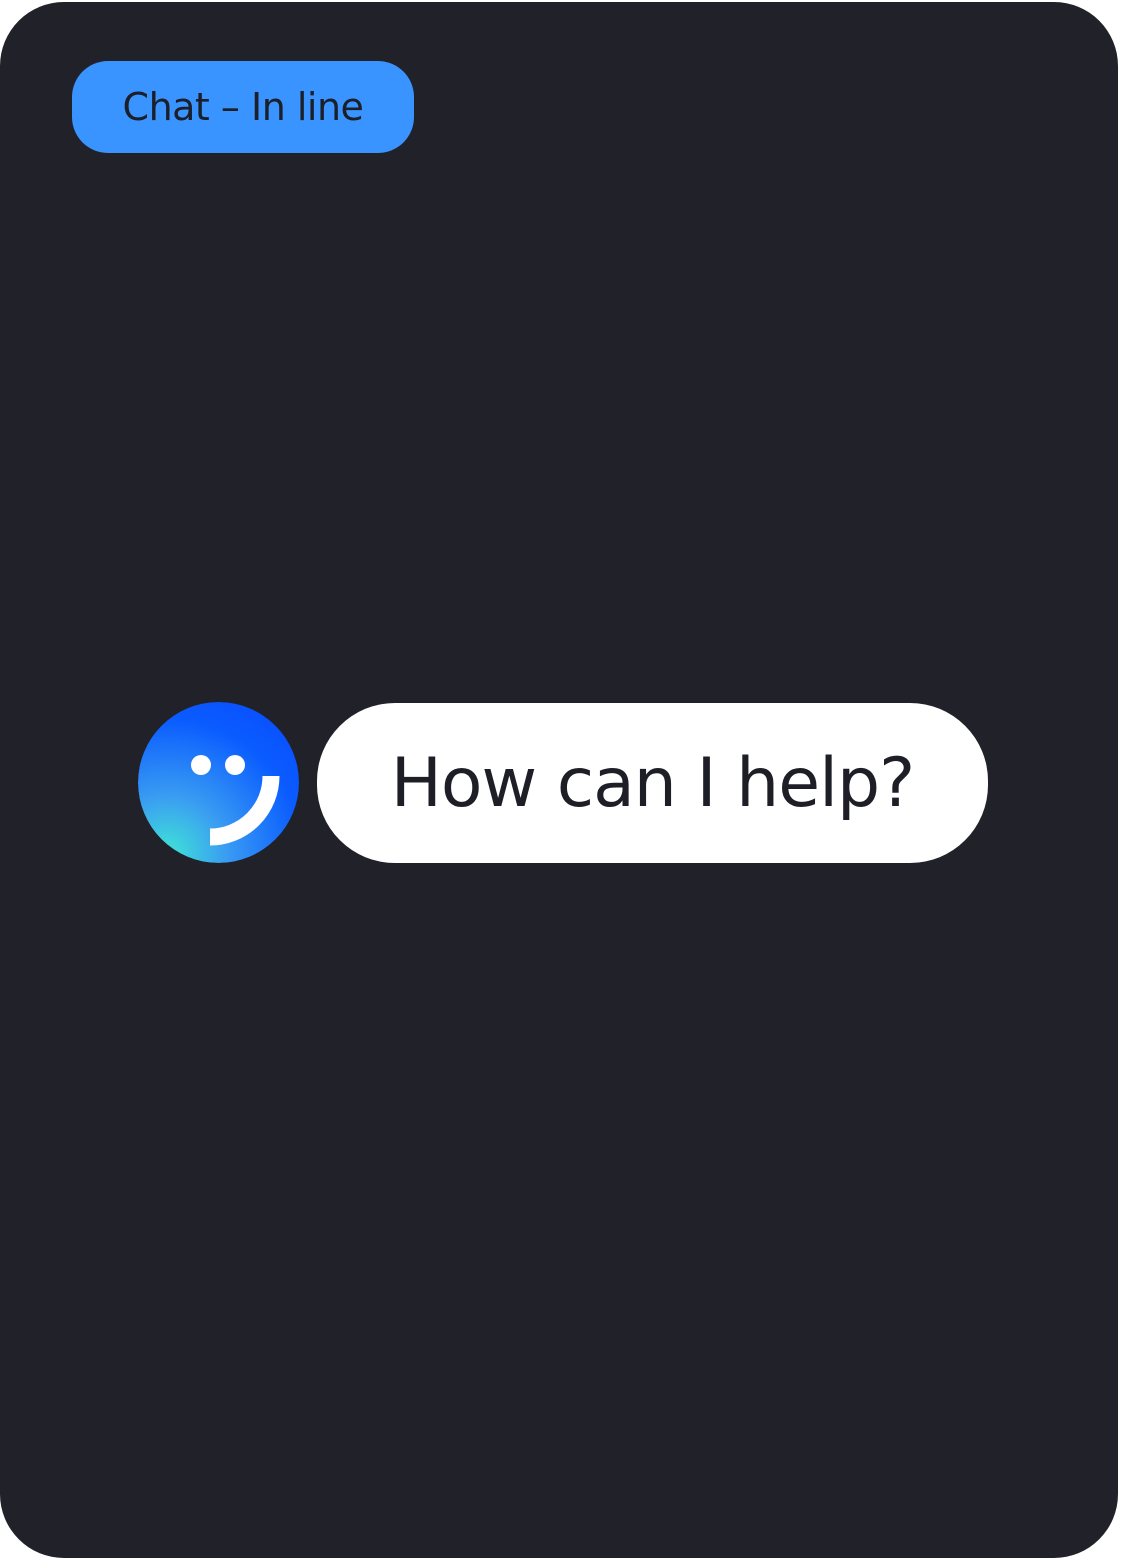 Image resolution: width=1127 pixels, height=1560 pixels. What do you see at coordinates (243, 107) in the screenshot?
I see `variant-label-chip: Chat – In line` at bounding box center [243, 107].